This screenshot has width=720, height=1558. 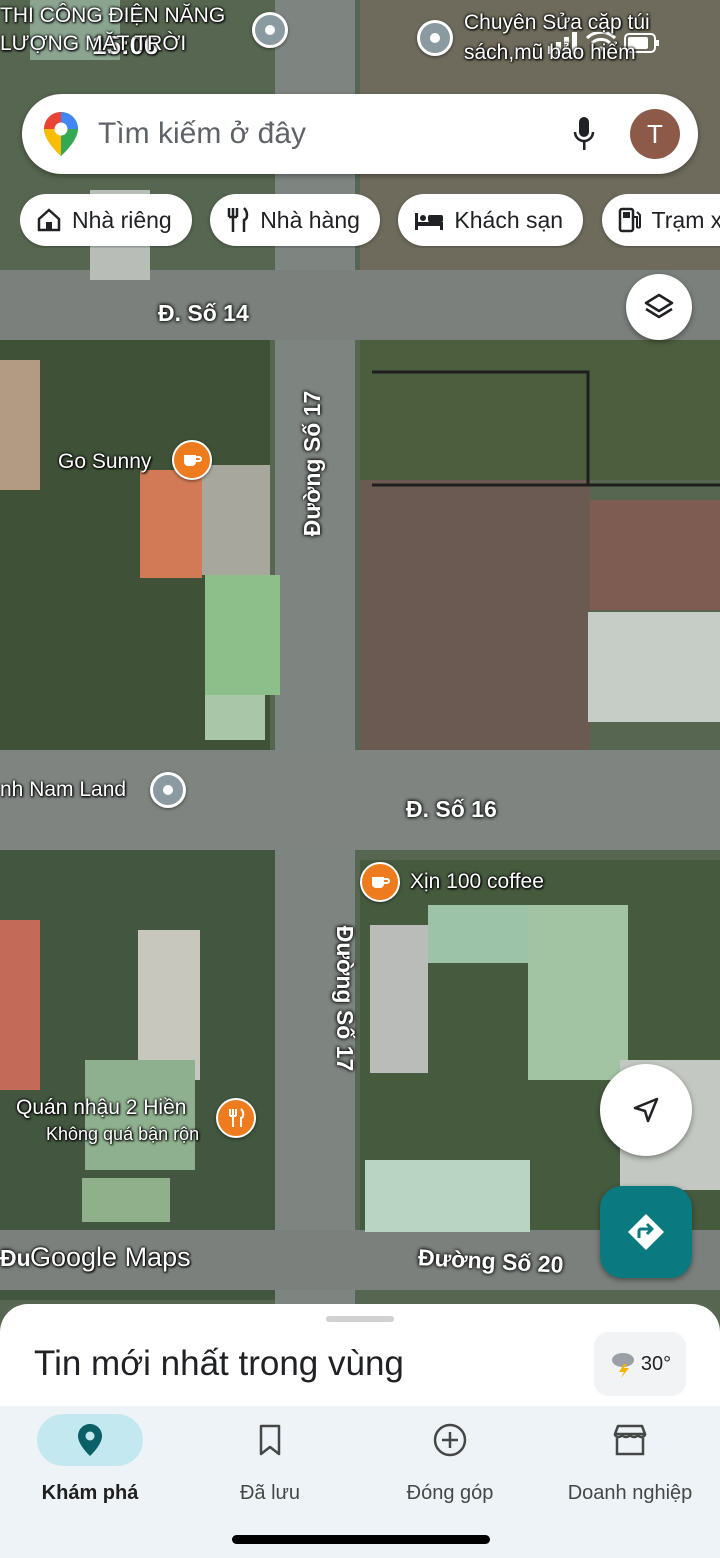 I want to click on poi-chuyen-sua-label: Chuyên Sửa cặp túi sách,mũ bảo hiểm, so click(x=557, y=38).